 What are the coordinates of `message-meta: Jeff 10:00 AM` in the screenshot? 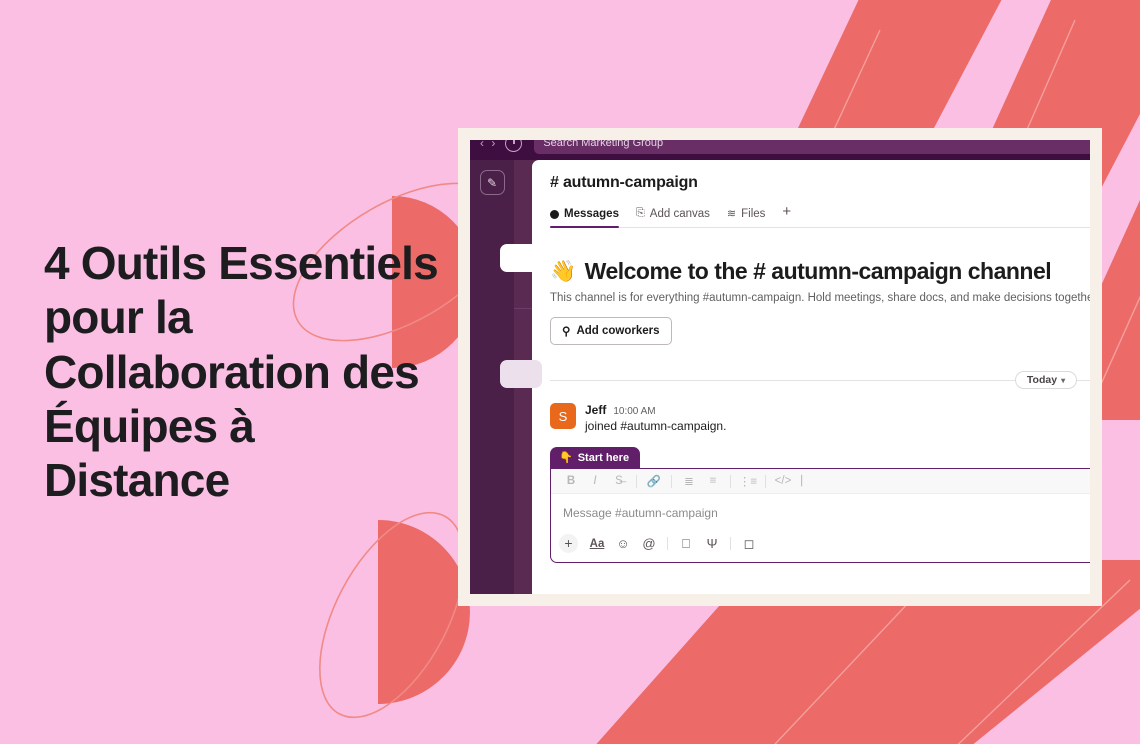 It's located at (655, 410).